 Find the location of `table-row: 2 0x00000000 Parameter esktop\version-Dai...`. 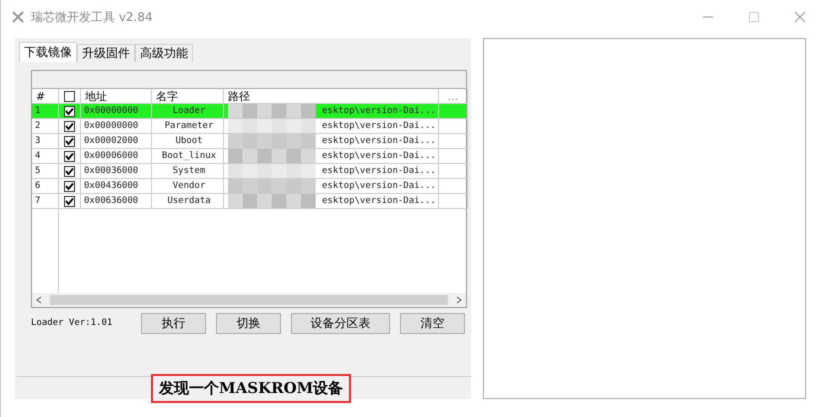

table-row: 2 0x00000000 Parameter esktop\version-Dai... is located at coordinates (249, 126).